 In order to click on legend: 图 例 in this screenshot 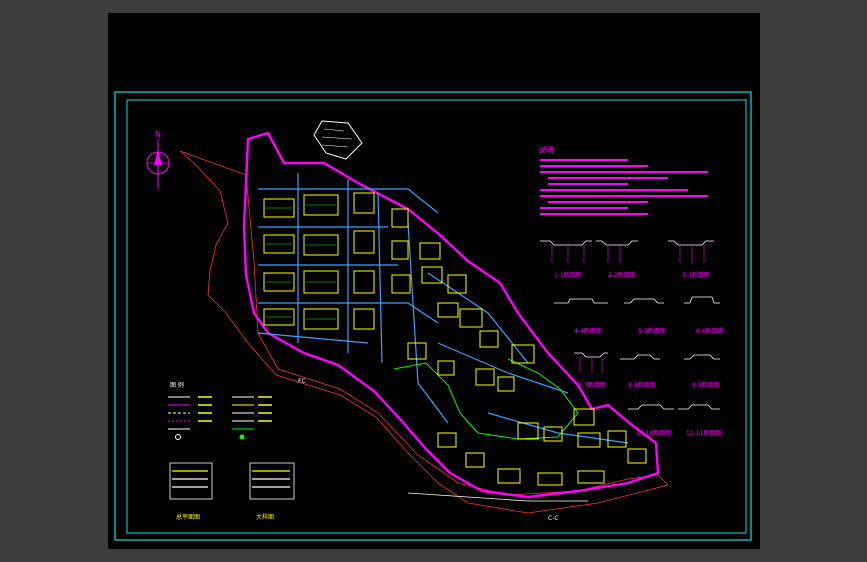, I will do `click(220, 410)`.